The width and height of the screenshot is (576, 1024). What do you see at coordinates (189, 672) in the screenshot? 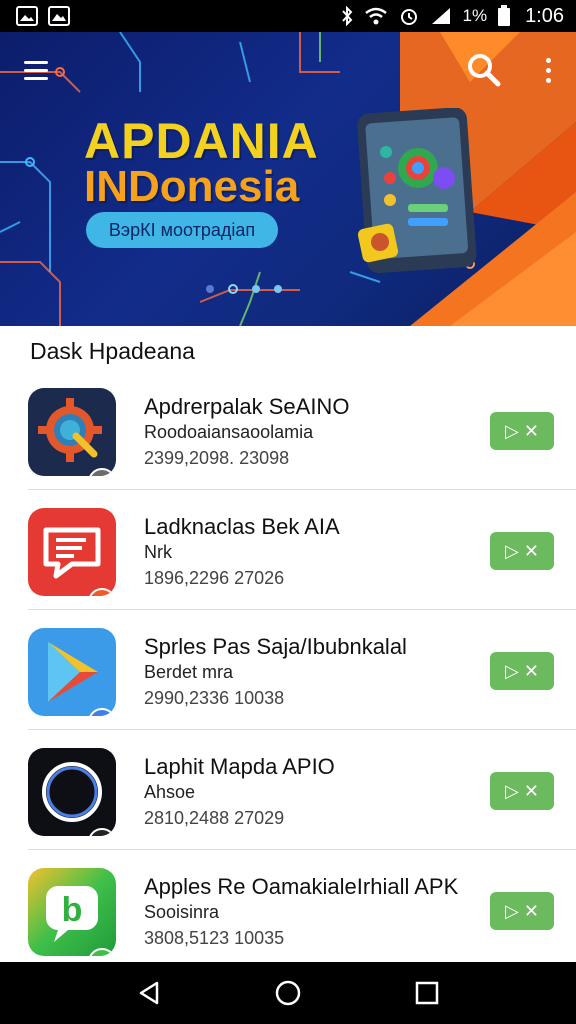
I see `app-subtitle: Berdet mra` at bounding box center [189, 672].